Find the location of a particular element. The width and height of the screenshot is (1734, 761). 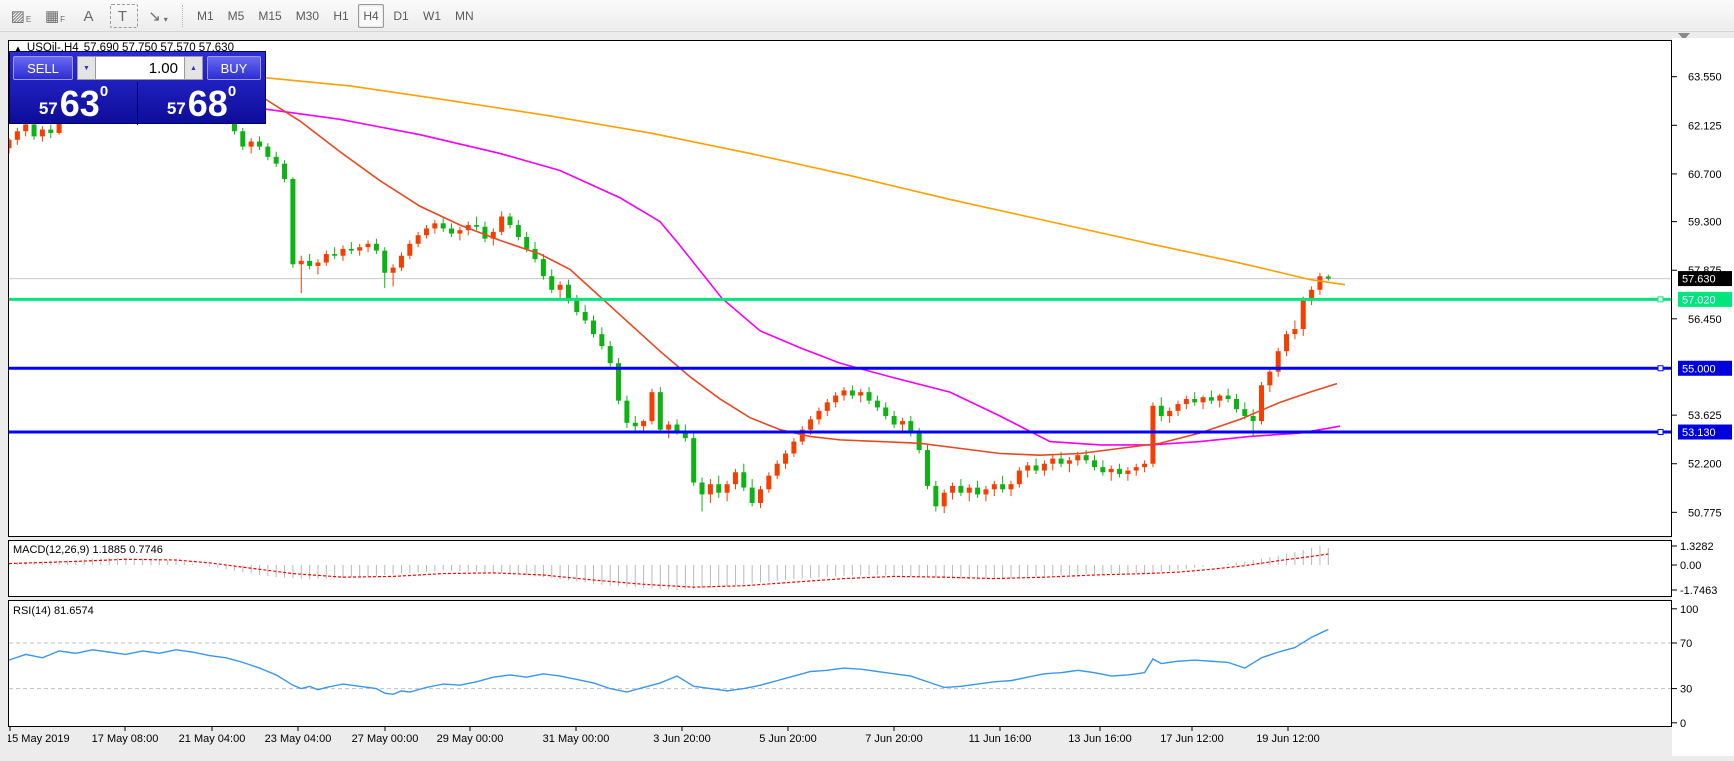

volume-input is located at coordinates (140, 68).